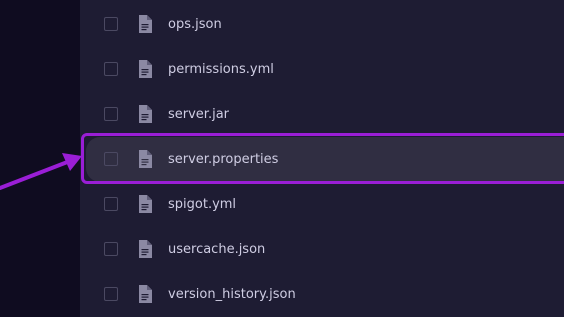 The image size is (564, 317). I want to click on file-row-selected: server.properties, so click(325, 159).